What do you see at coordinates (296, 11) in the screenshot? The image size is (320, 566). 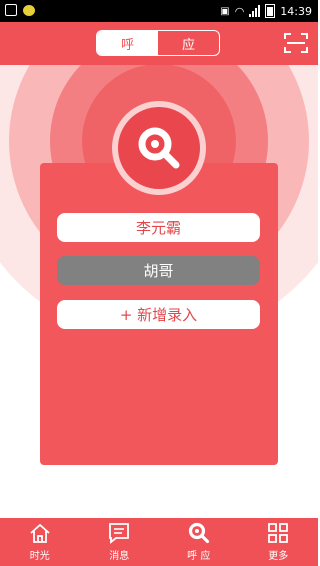 I see `status-time: 14:39` at bounding box center [296, 11].